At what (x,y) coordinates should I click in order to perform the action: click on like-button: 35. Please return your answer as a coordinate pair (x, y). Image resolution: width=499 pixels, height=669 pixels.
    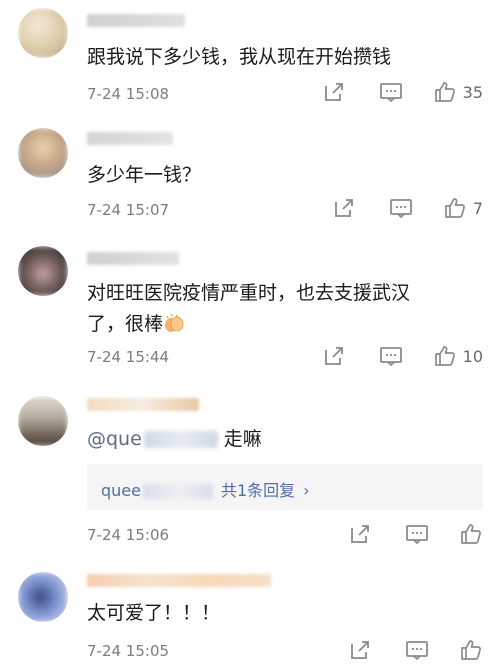
    Looking at the image, I should click on (458, 92).